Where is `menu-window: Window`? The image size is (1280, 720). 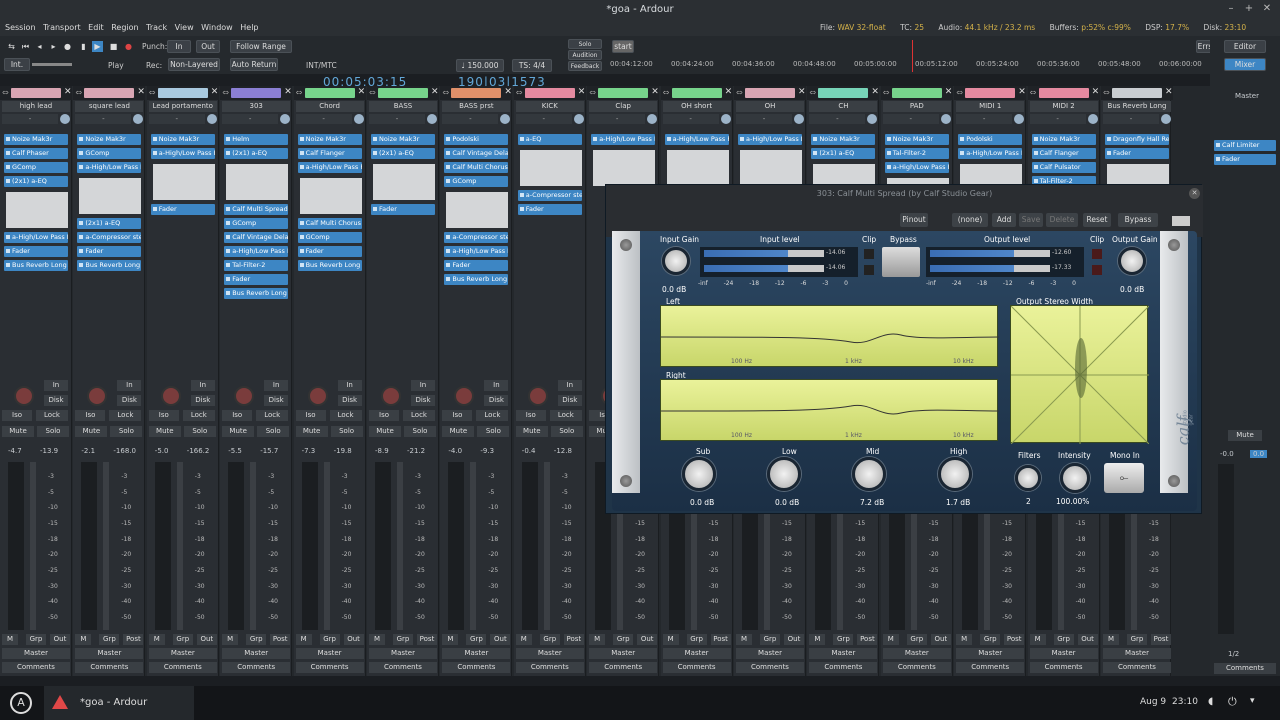 menu-window: Window is located at coordinates (217, 28).